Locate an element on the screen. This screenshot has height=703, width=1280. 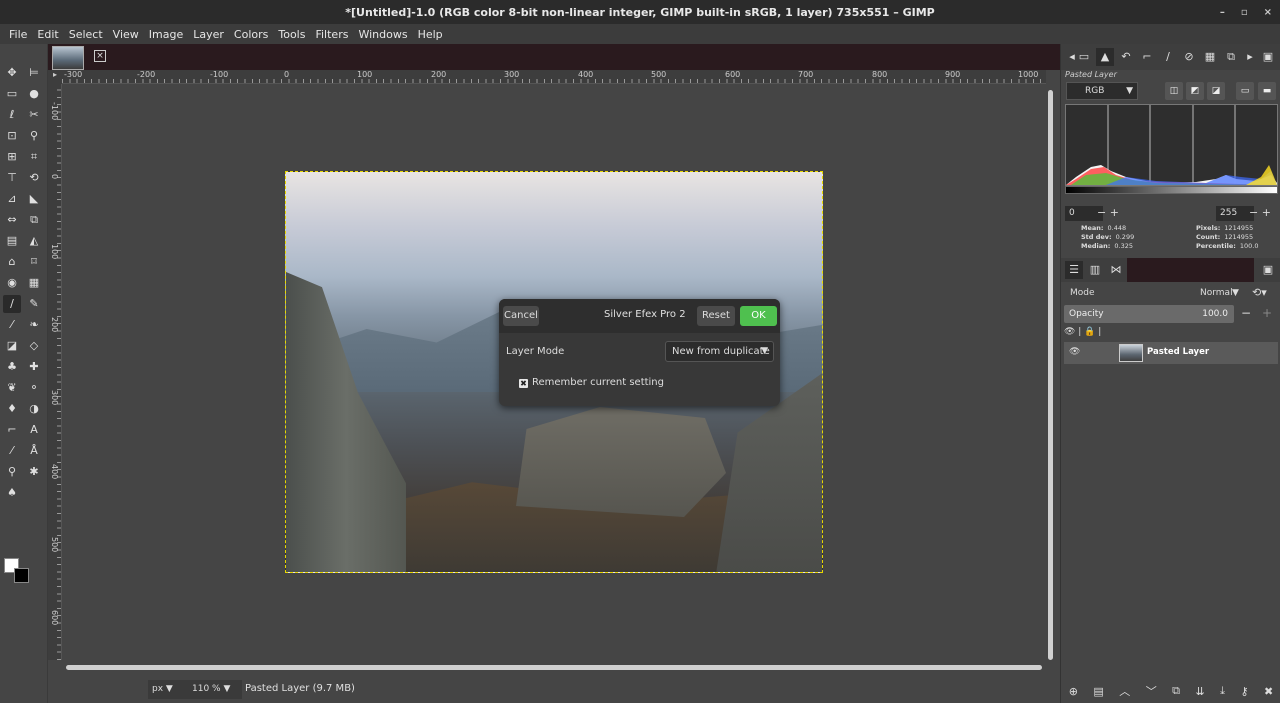
3d-transform-icon: ⌑ is located at coordinates (34, 262).